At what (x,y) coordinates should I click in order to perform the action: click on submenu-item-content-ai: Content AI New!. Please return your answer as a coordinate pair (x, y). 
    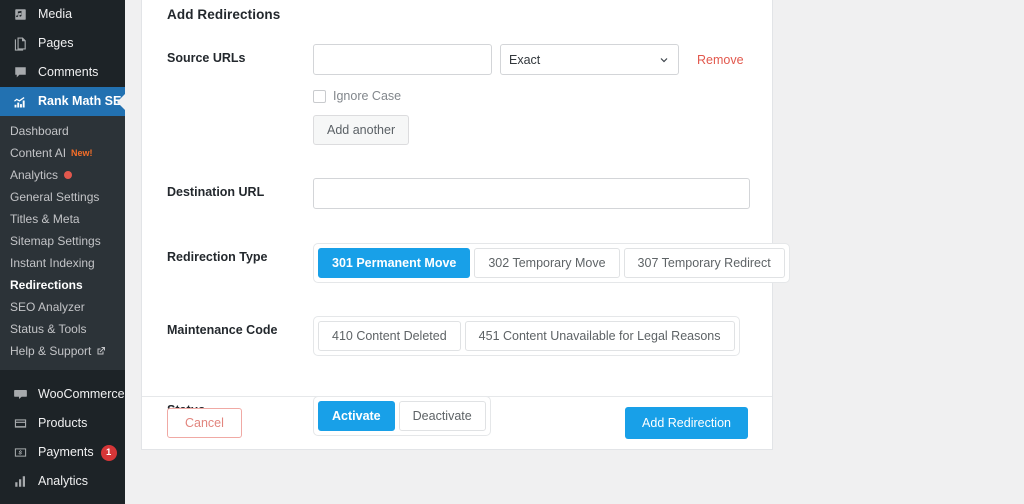
    Looking at the image, I should click on (62, 153).